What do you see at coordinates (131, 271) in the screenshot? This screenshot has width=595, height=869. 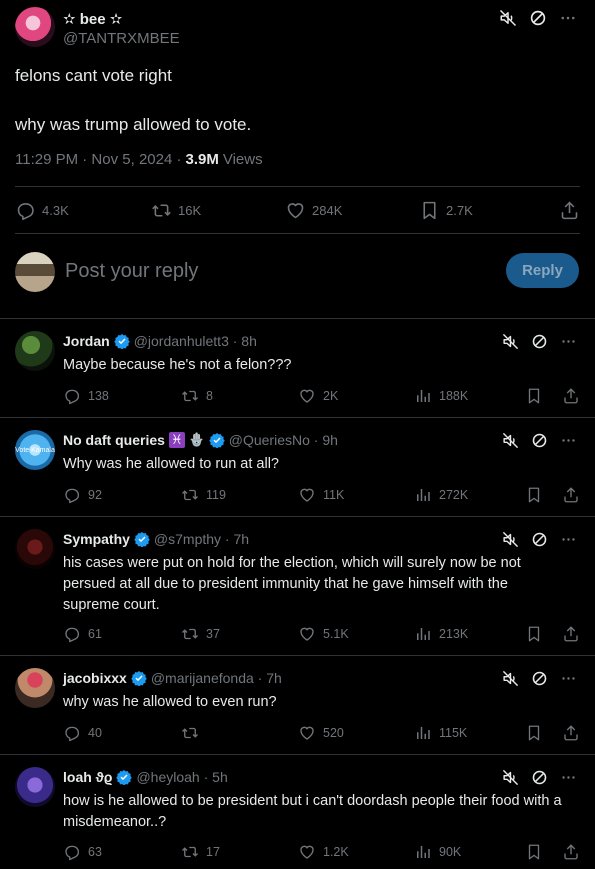 I see `reply-input: Post your reply` at bounding box center [131, 271].